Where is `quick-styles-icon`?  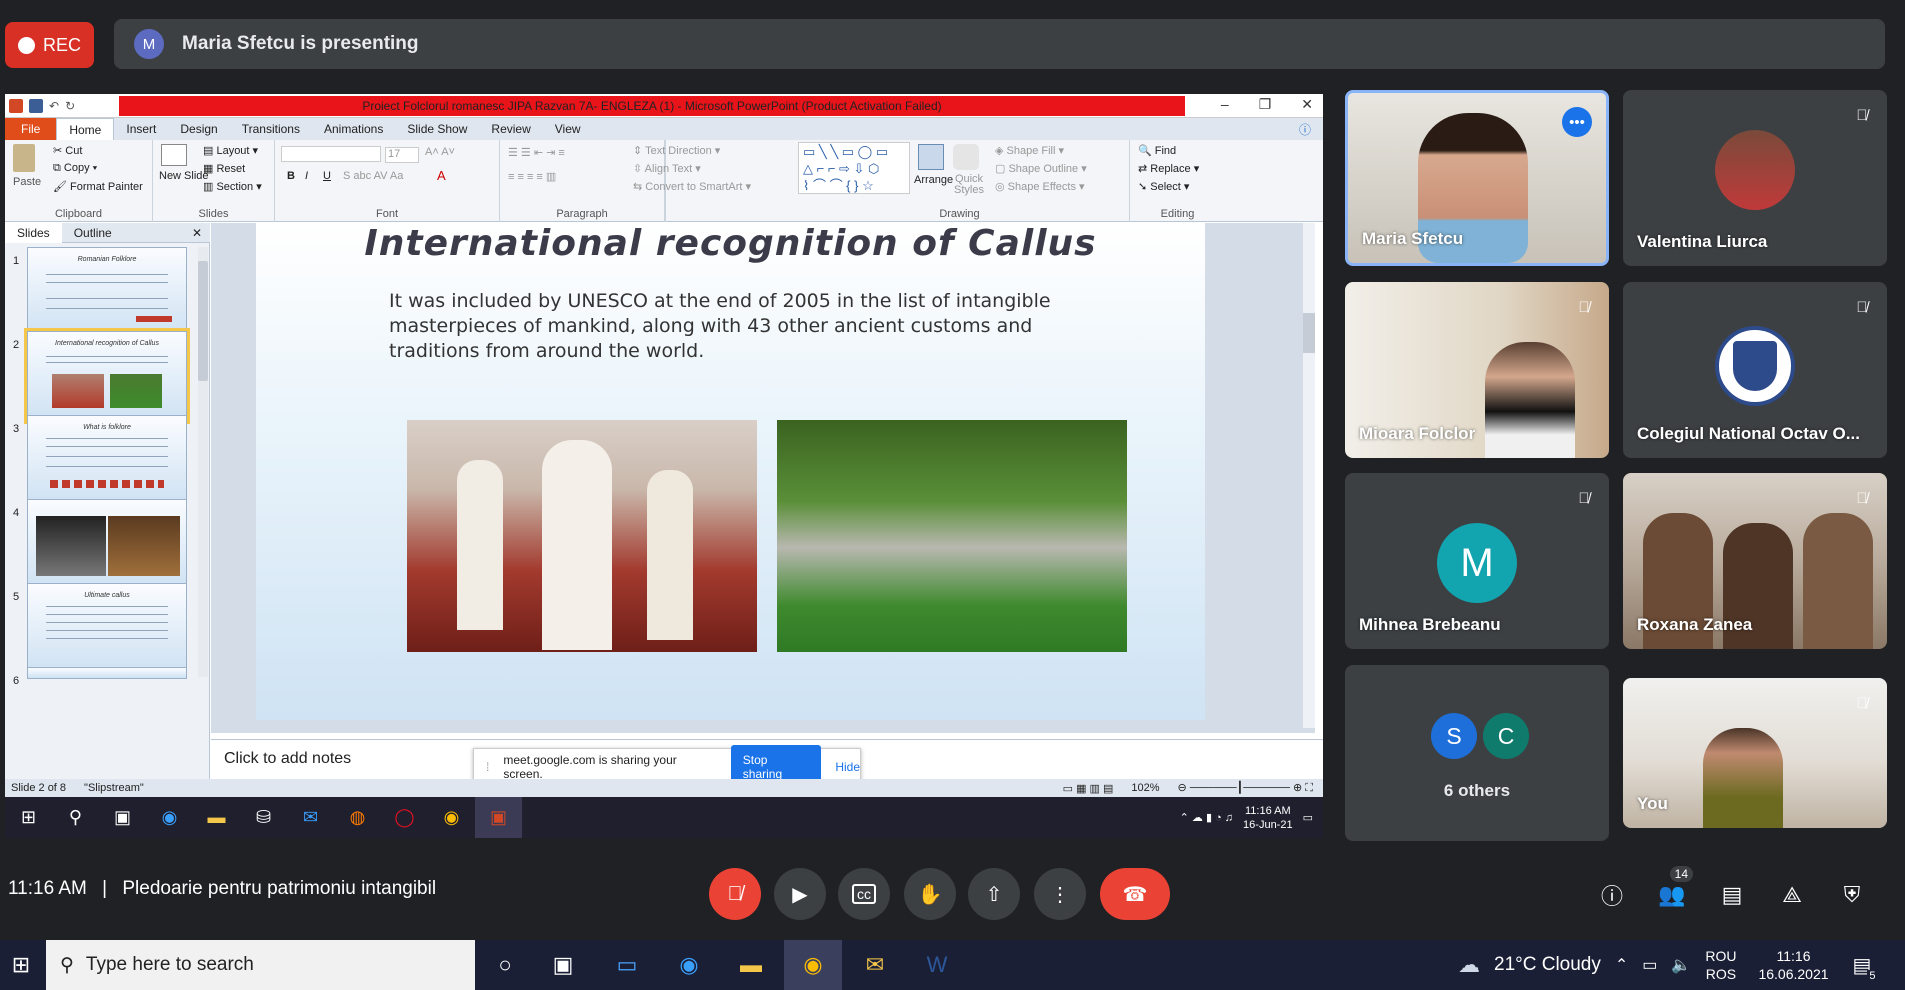
quick-styles-icon is located at coordinates (966, 157).